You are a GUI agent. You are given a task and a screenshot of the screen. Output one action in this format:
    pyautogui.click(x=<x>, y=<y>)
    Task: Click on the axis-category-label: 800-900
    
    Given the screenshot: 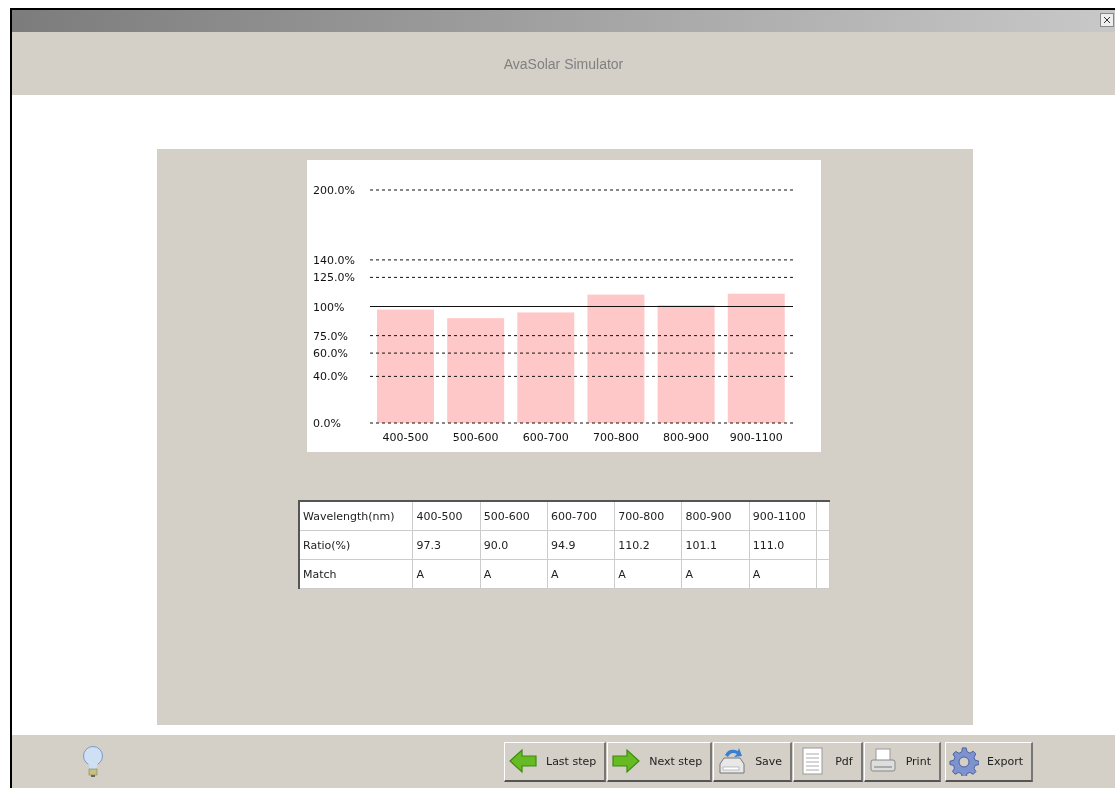 What is the action you would take?
    pyautogui.click(x=686, y=437)
    